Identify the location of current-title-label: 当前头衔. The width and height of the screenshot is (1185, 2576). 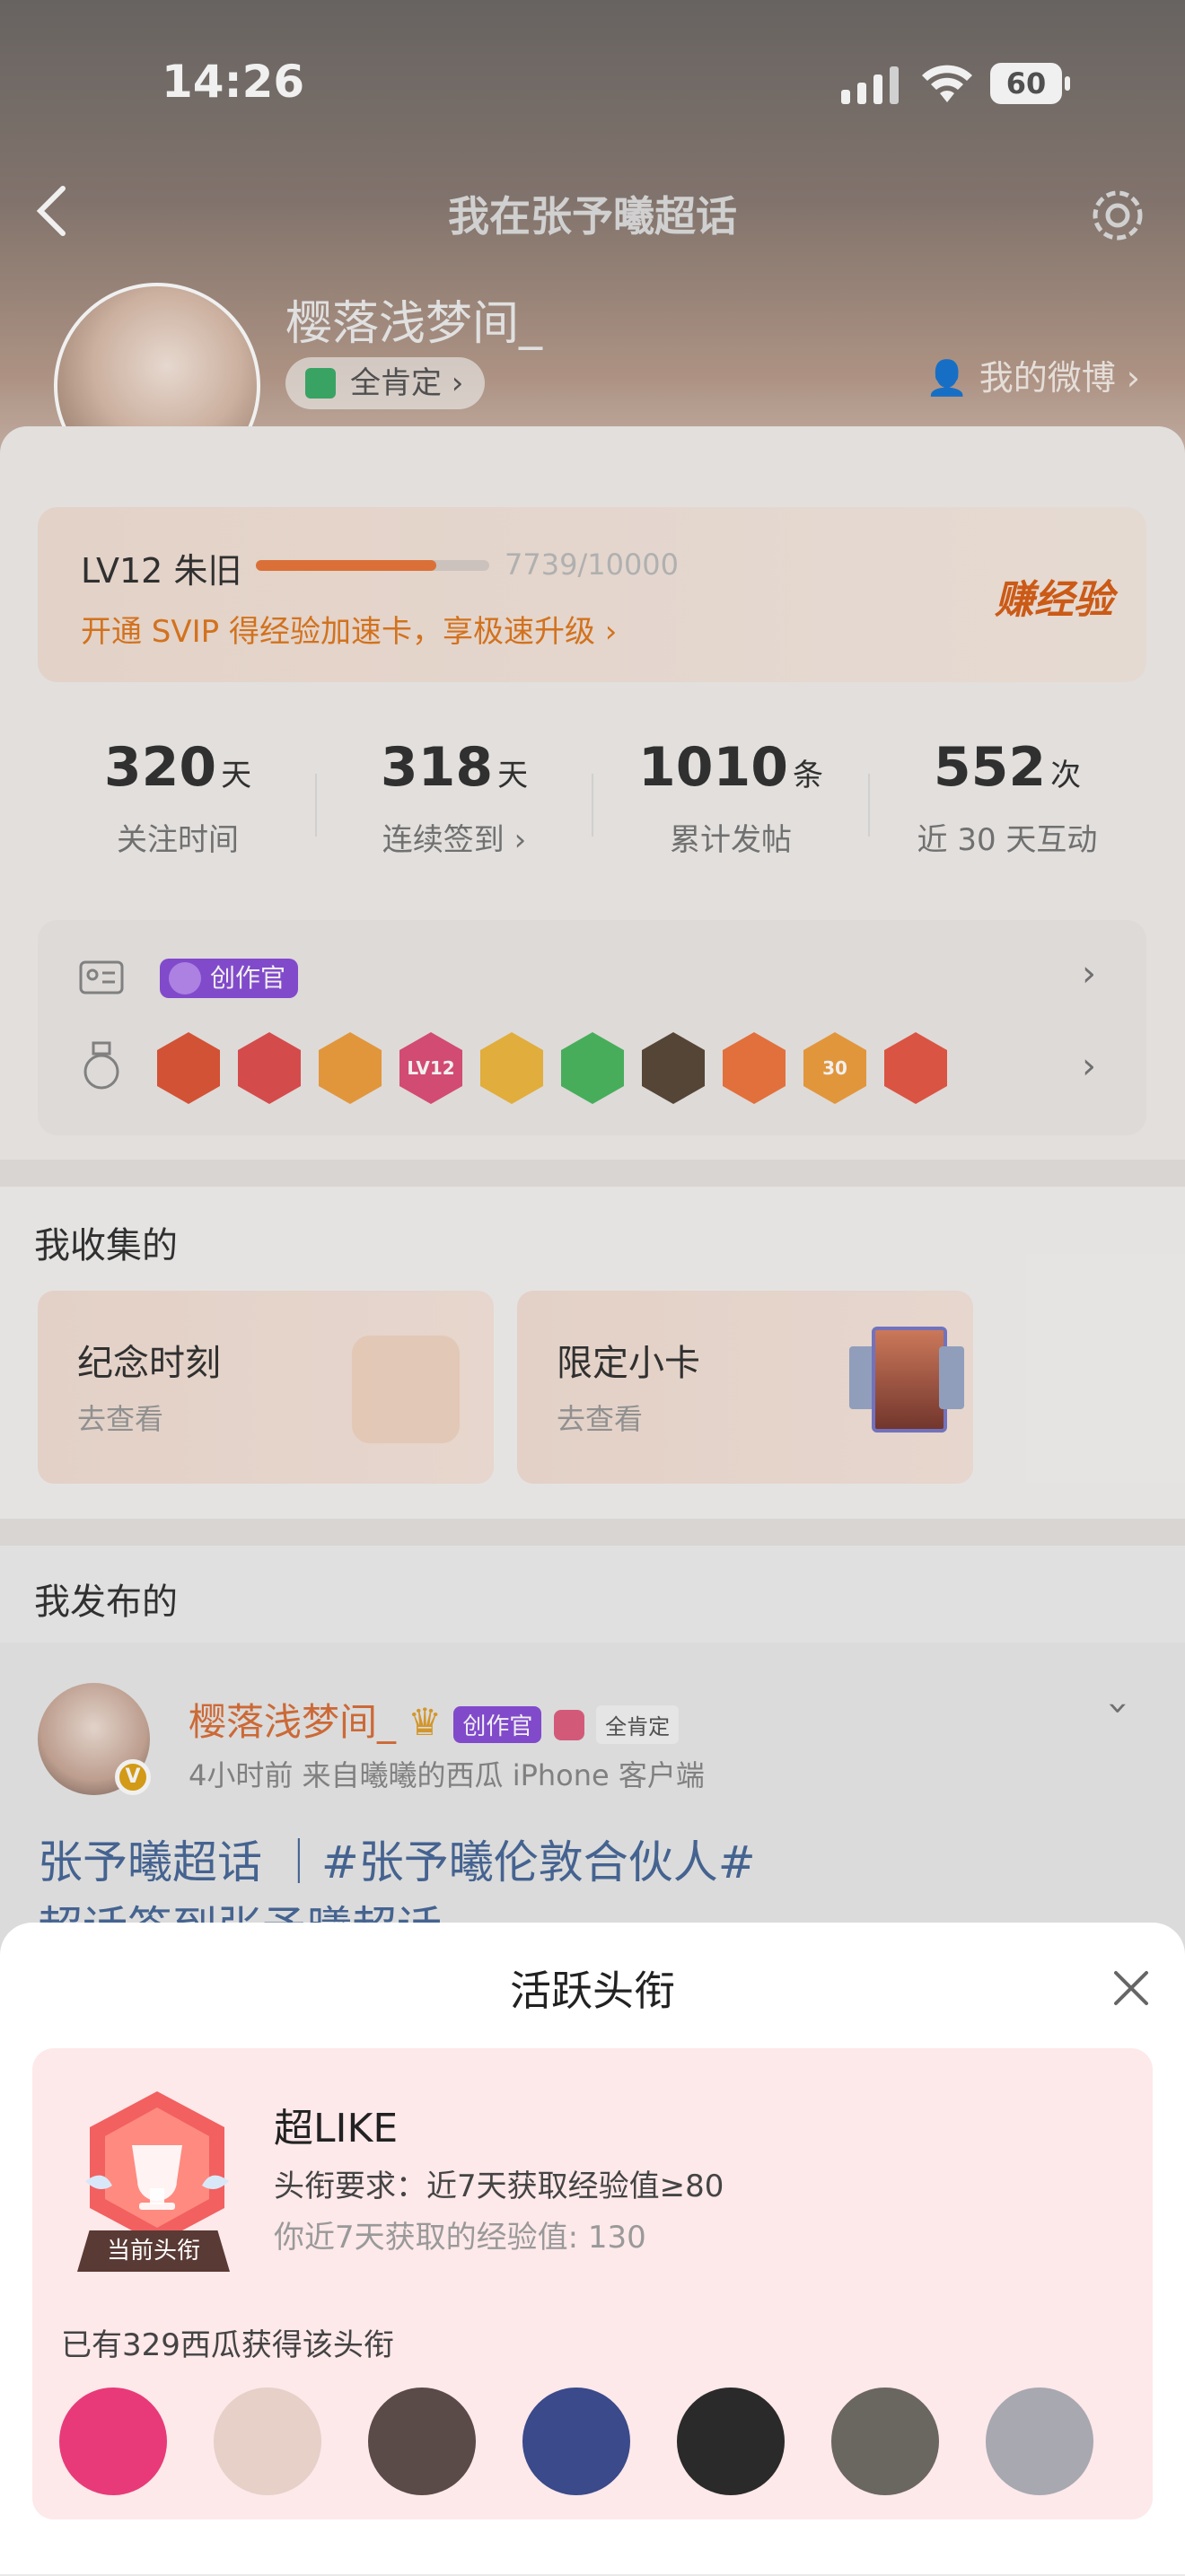
(153, 2251).